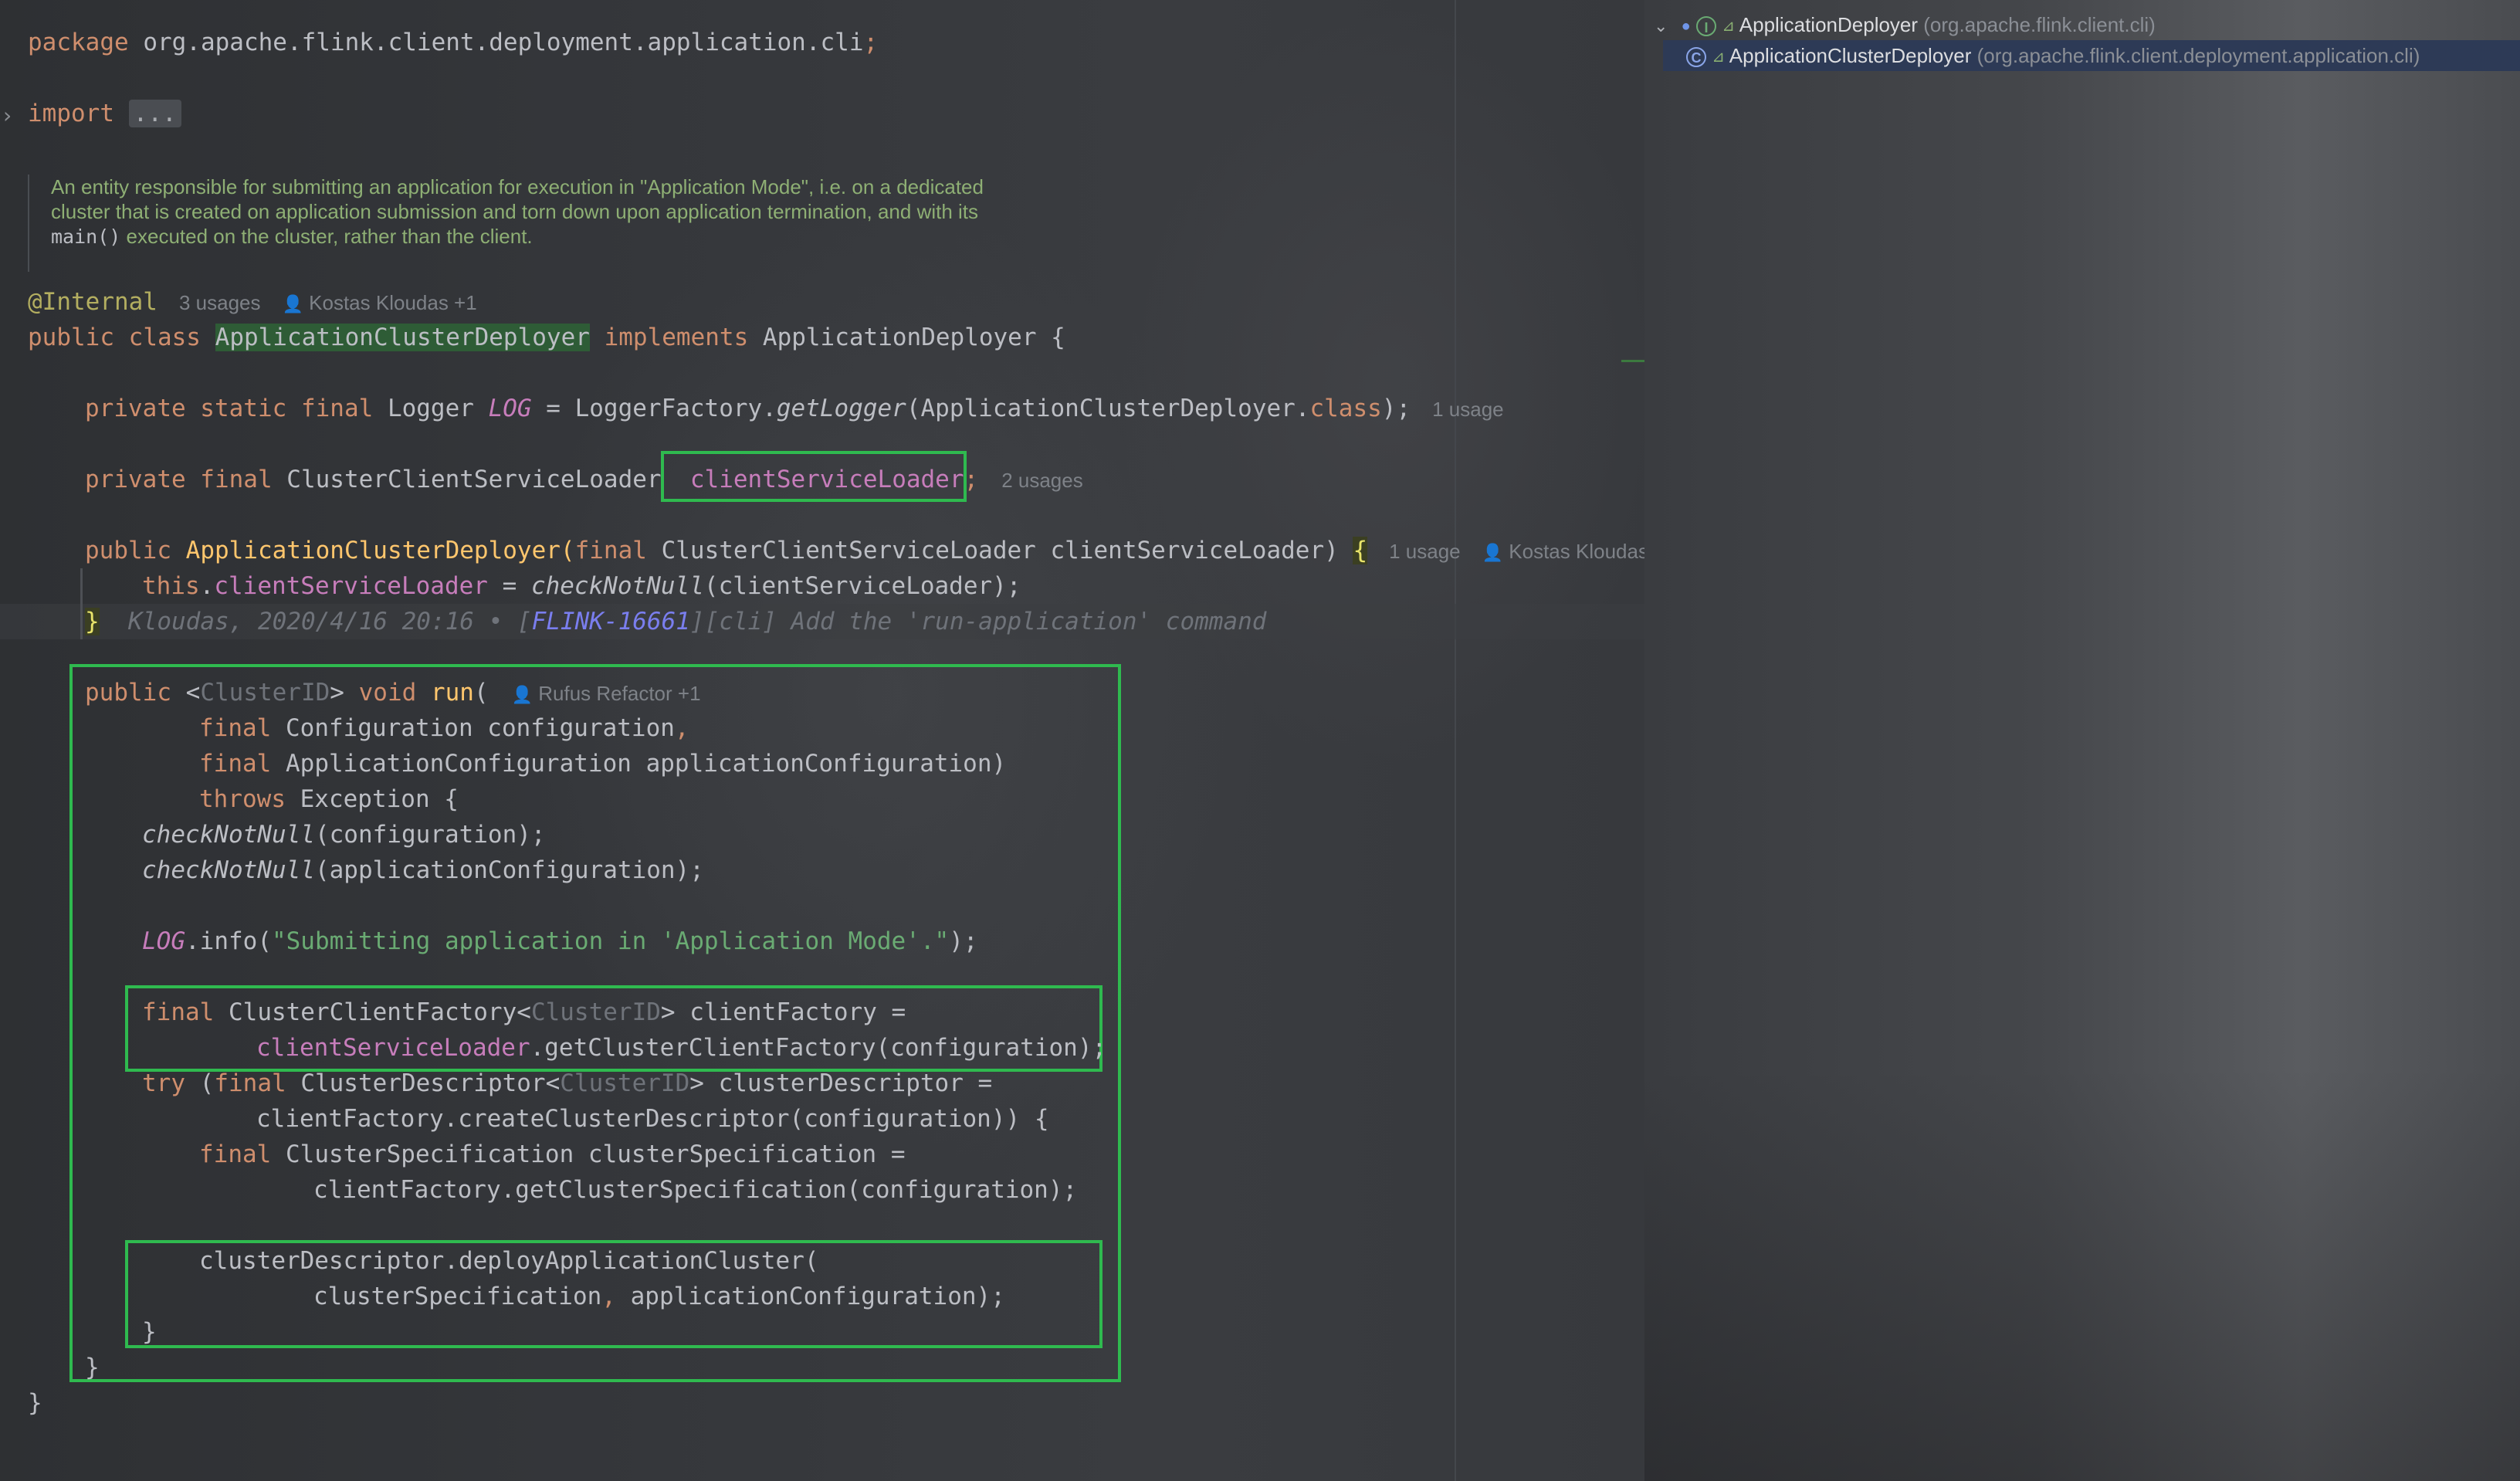 This screenshot has width=2520, height=1481. I want to click on git-blame-annotation: Kloudas, 2020/4/16 20:16 • [, so click(330, 621).